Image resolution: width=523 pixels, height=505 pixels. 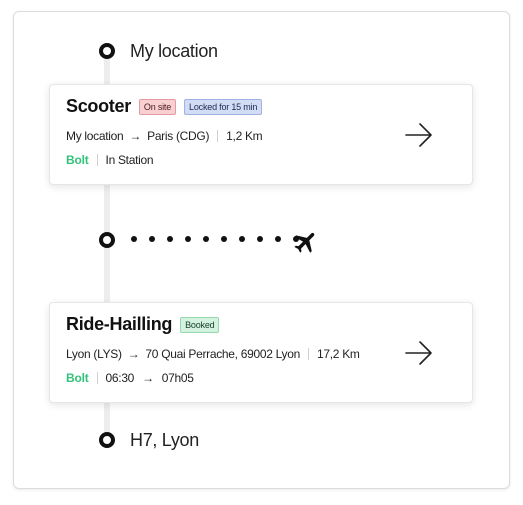 What do you see at coordinates (200, 324) in the screenshot?
I see `status-badge: Booked` at bounding box center [200, 324].